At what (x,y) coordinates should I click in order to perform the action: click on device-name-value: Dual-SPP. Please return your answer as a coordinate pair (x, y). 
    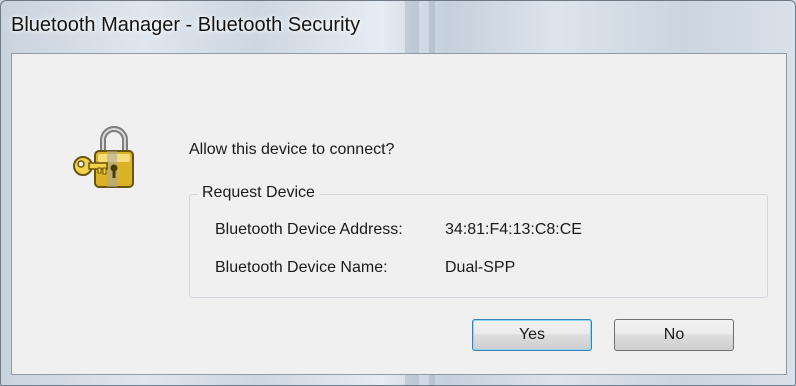
    Looking at the image, I should click on (480, 267).